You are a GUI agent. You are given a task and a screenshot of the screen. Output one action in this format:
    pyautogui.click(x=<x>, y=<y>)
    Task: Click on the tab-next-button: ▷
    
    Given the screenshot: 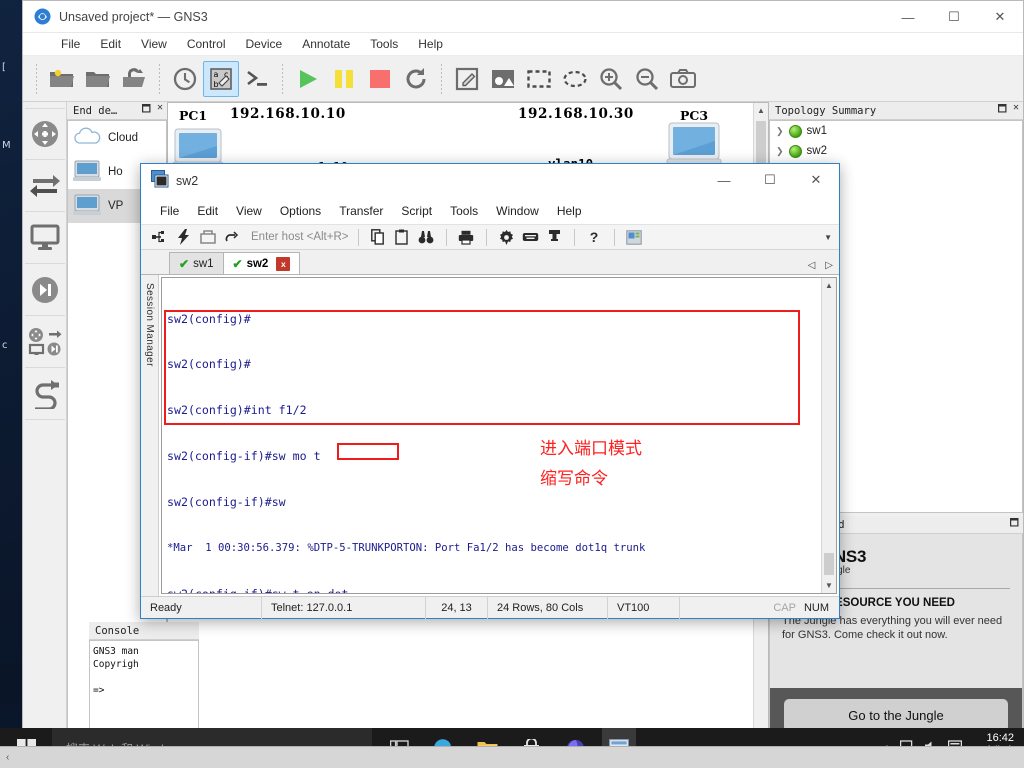 What is the action you would take?
    pyautogui.click(x=829, y=265)
    